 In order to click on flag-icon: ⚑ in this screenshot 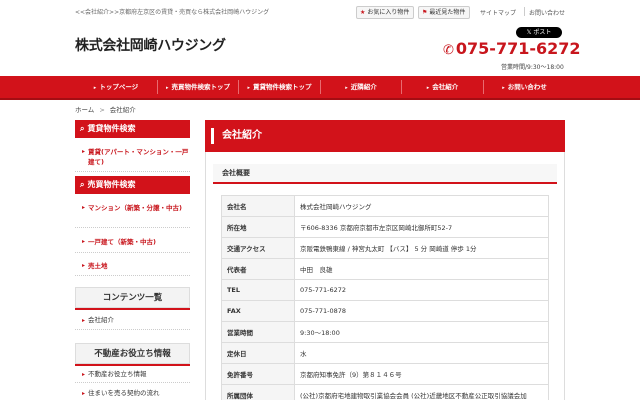, I will do `click(425, 12)`.